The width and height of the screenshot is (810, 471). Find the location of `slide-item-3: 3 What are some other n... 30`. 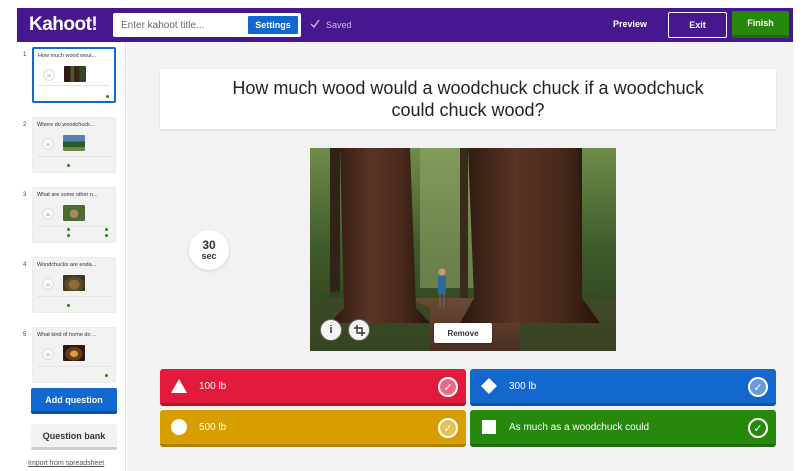

slide-item-3: 3 What are some other n... 30 is located at coordinates (71, 215).